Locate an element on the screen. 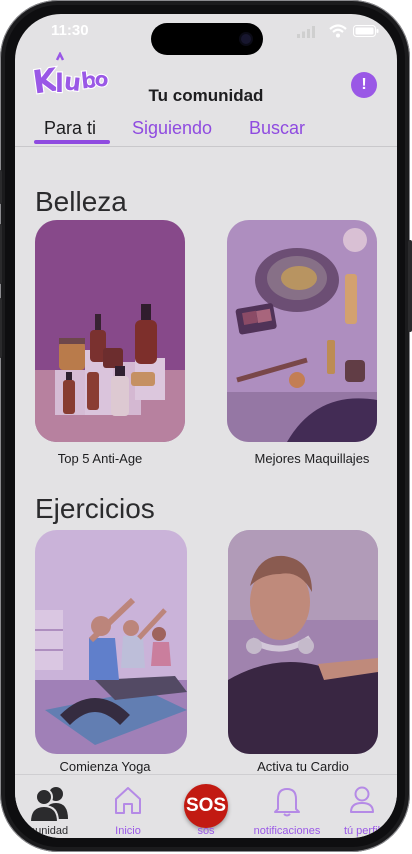 The image size is (412, 854). card-label-maquillajes: Mejores Maquillajes is located at coordinates (312, 458).